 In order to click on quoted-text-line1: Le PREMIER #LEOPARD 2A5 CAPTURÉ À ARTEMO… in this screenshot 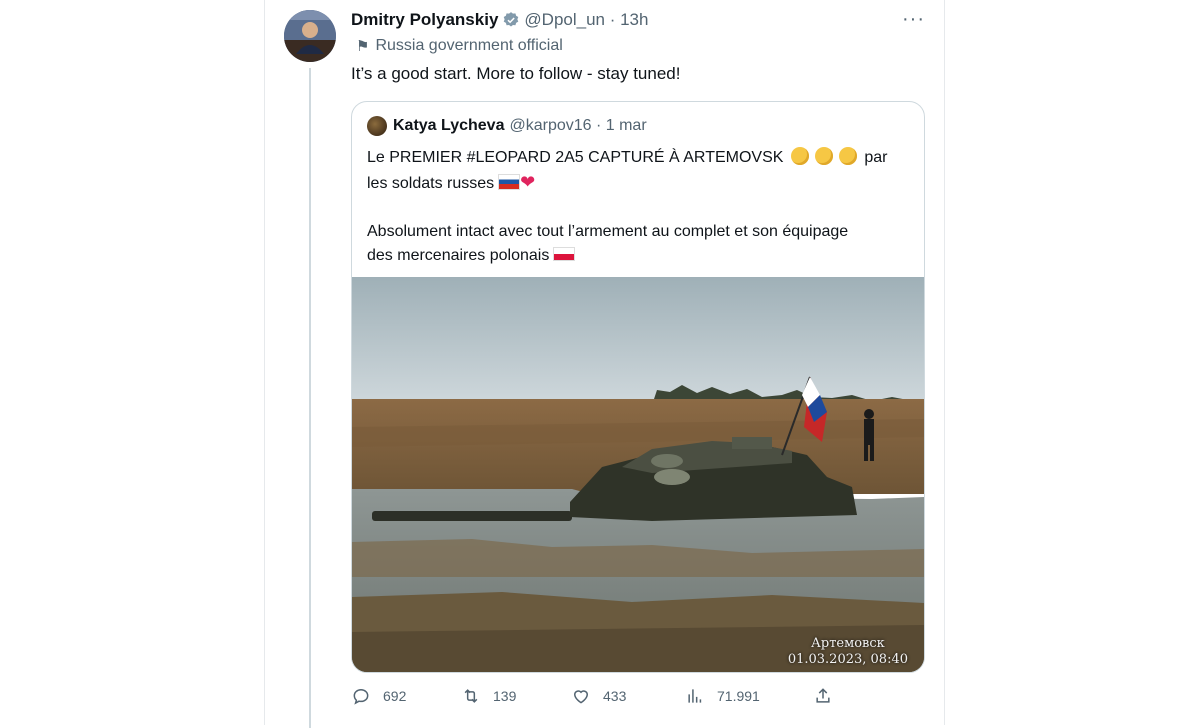, I will do `click(575, 157)`.